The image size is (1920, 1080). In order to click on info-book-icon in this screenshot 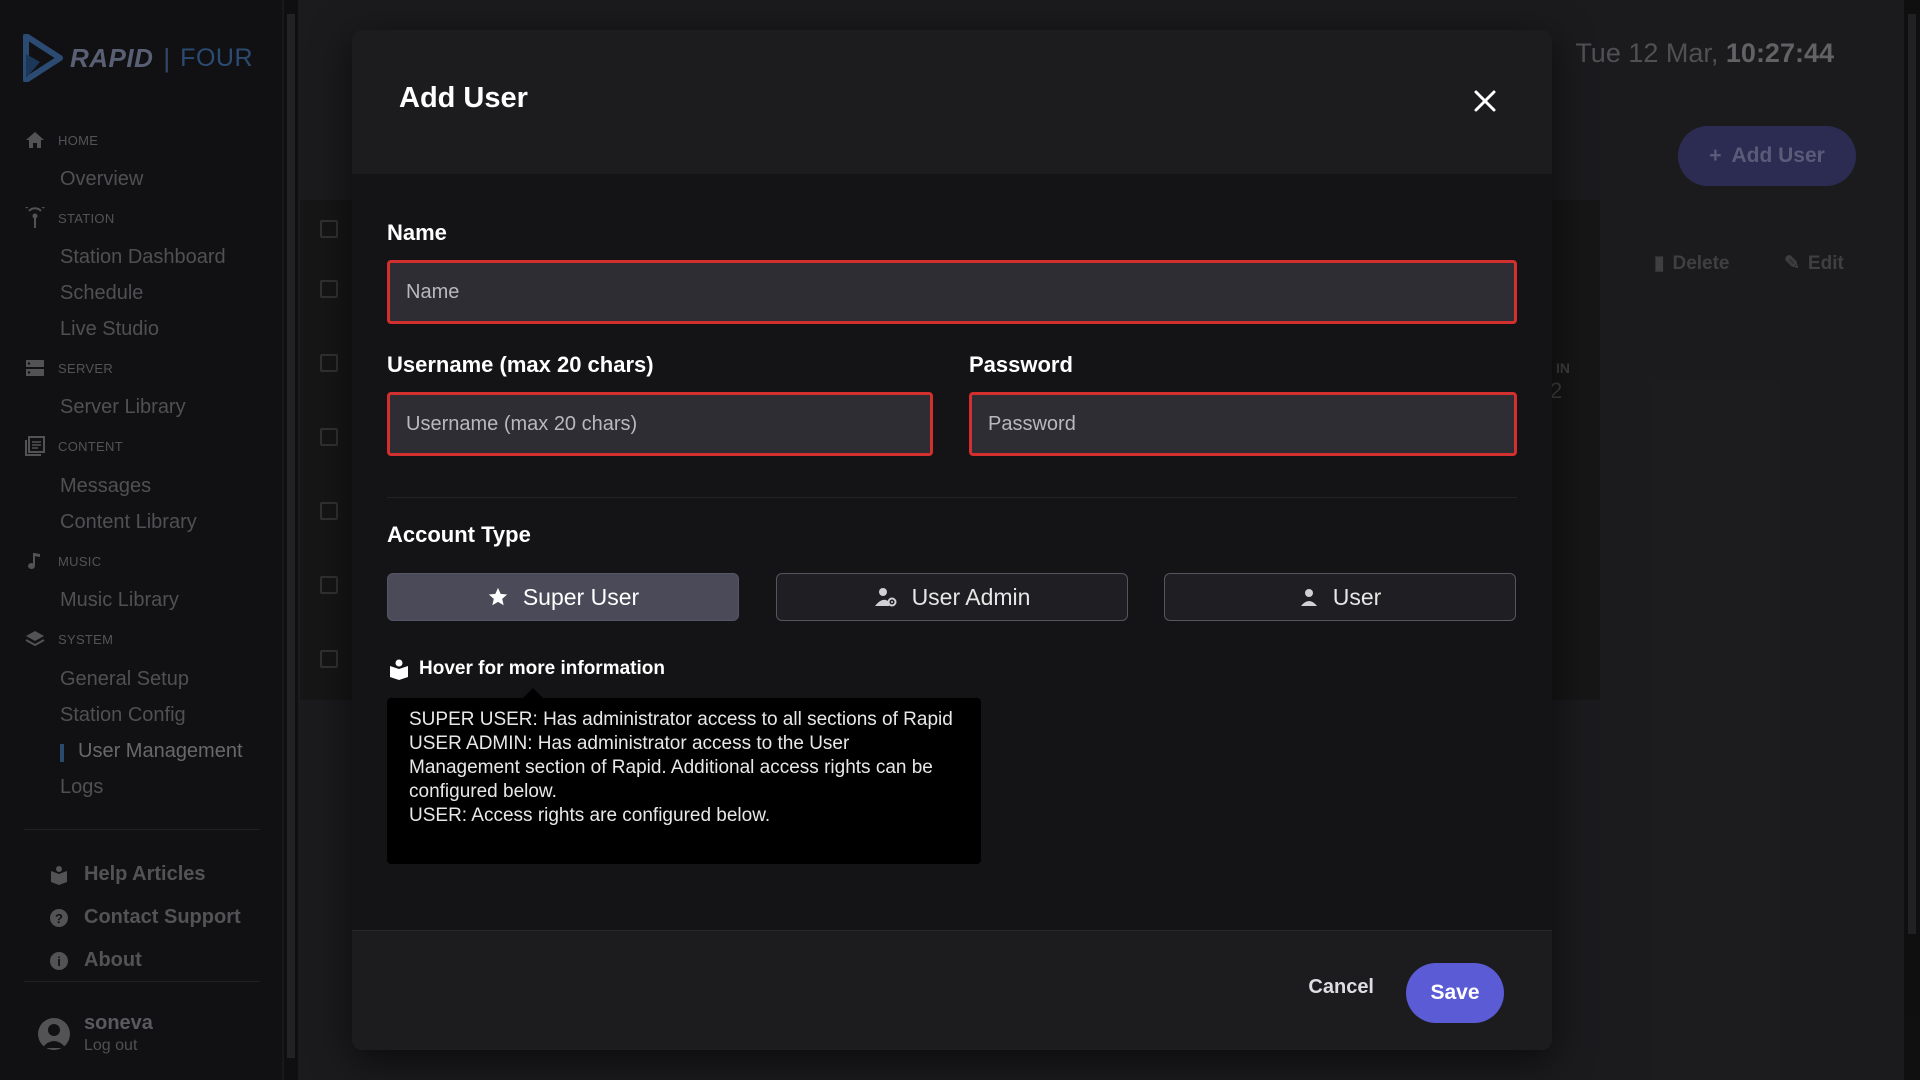, I will do `click(399, 669)`.